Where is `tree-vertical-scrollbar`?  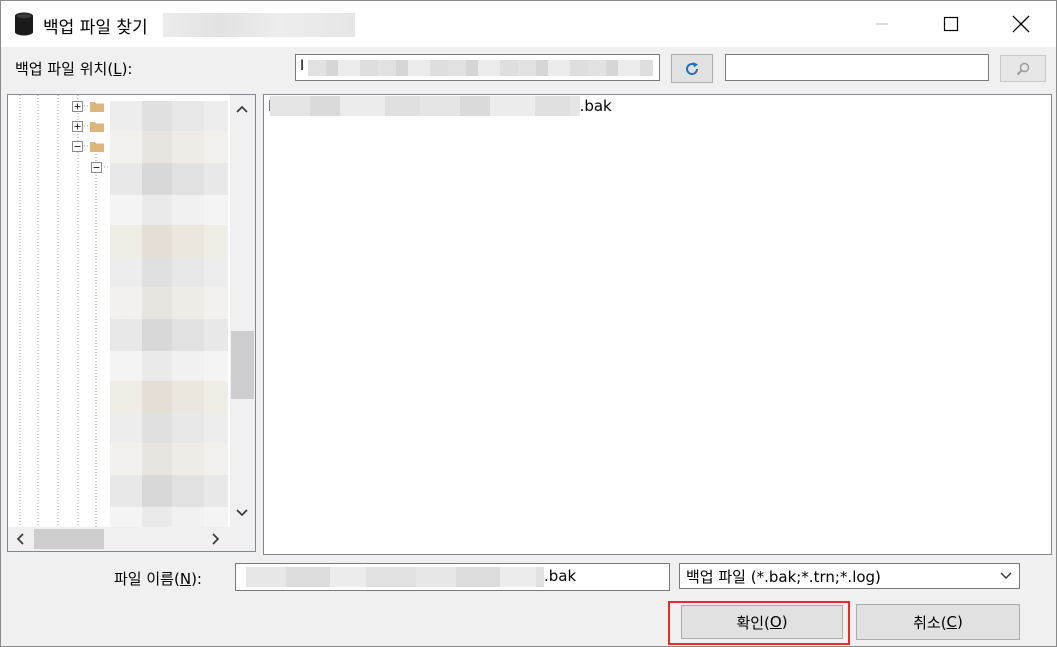
tree-vertical-scrollbar is located at coordinates (242, 311).